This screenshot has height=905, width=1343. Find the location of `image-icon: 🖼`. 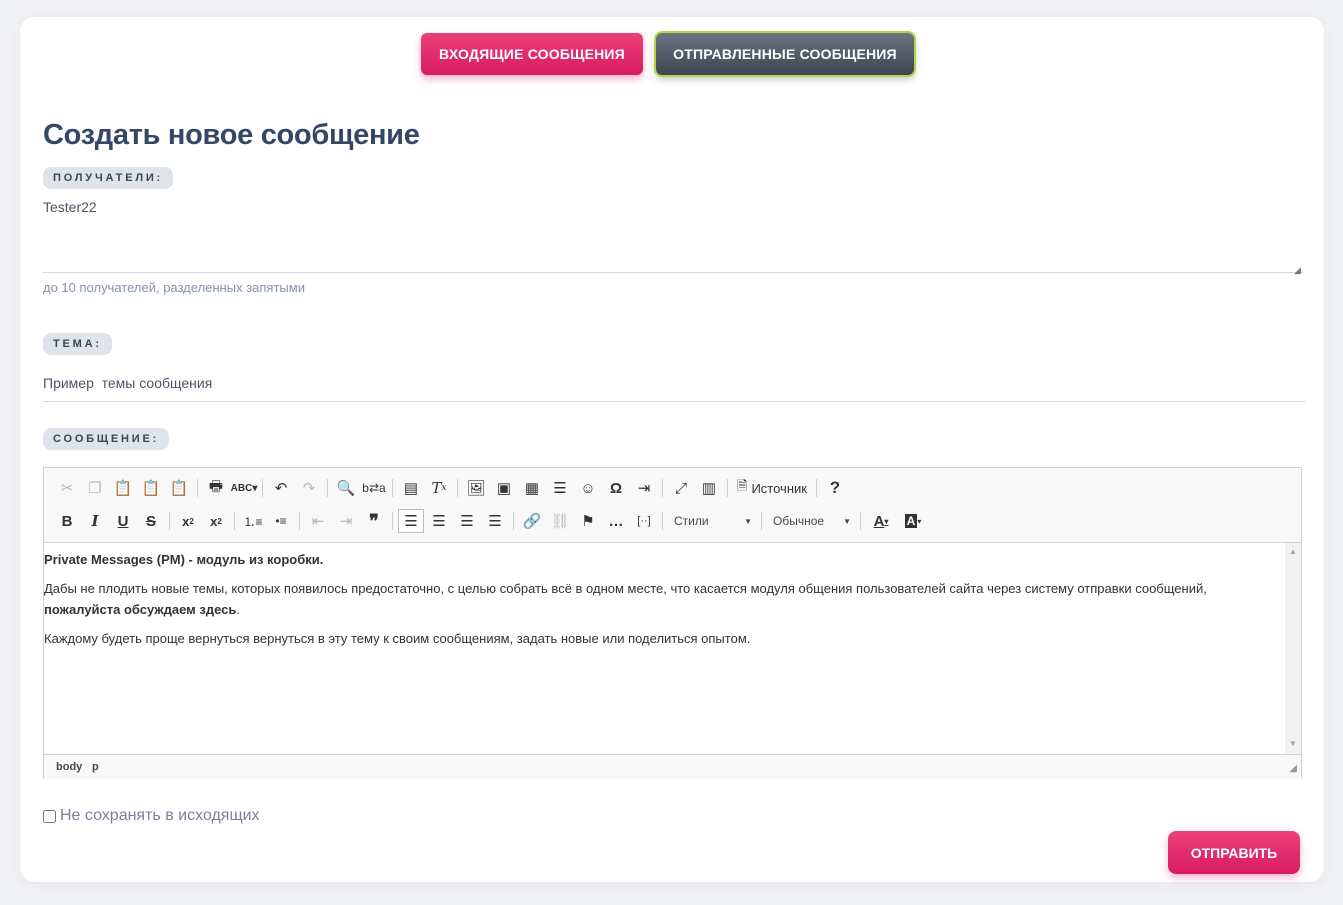

image-icon: 🖼 is located at coordinates (476, 488).